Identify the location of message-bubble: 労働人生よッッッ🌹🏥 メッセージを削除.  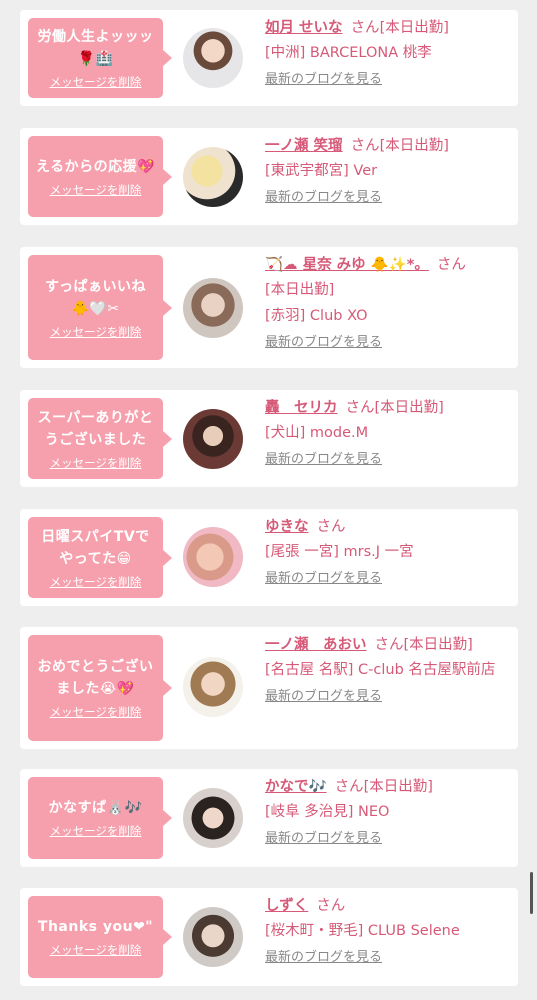
(100, 58).